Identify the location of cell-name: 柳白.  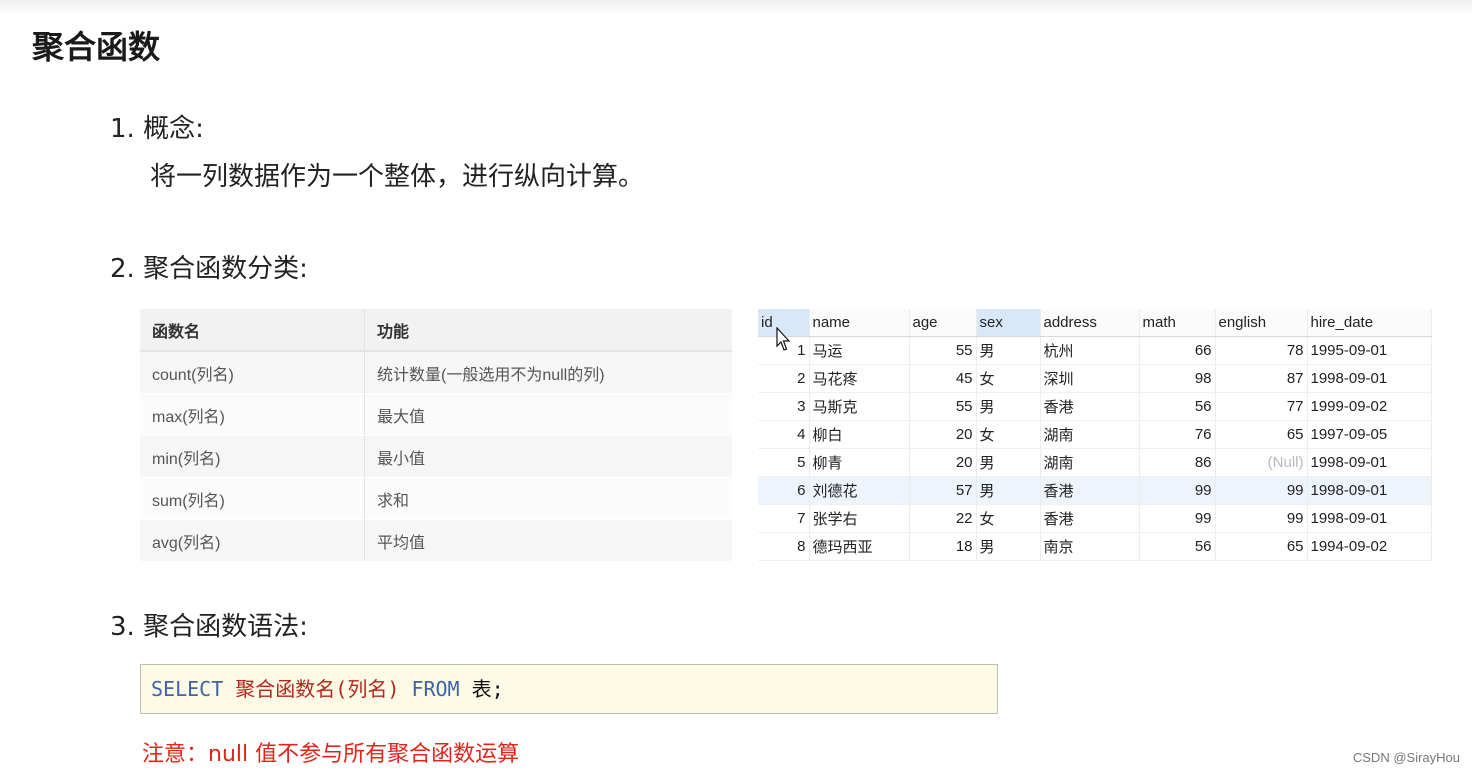
(859, 434).